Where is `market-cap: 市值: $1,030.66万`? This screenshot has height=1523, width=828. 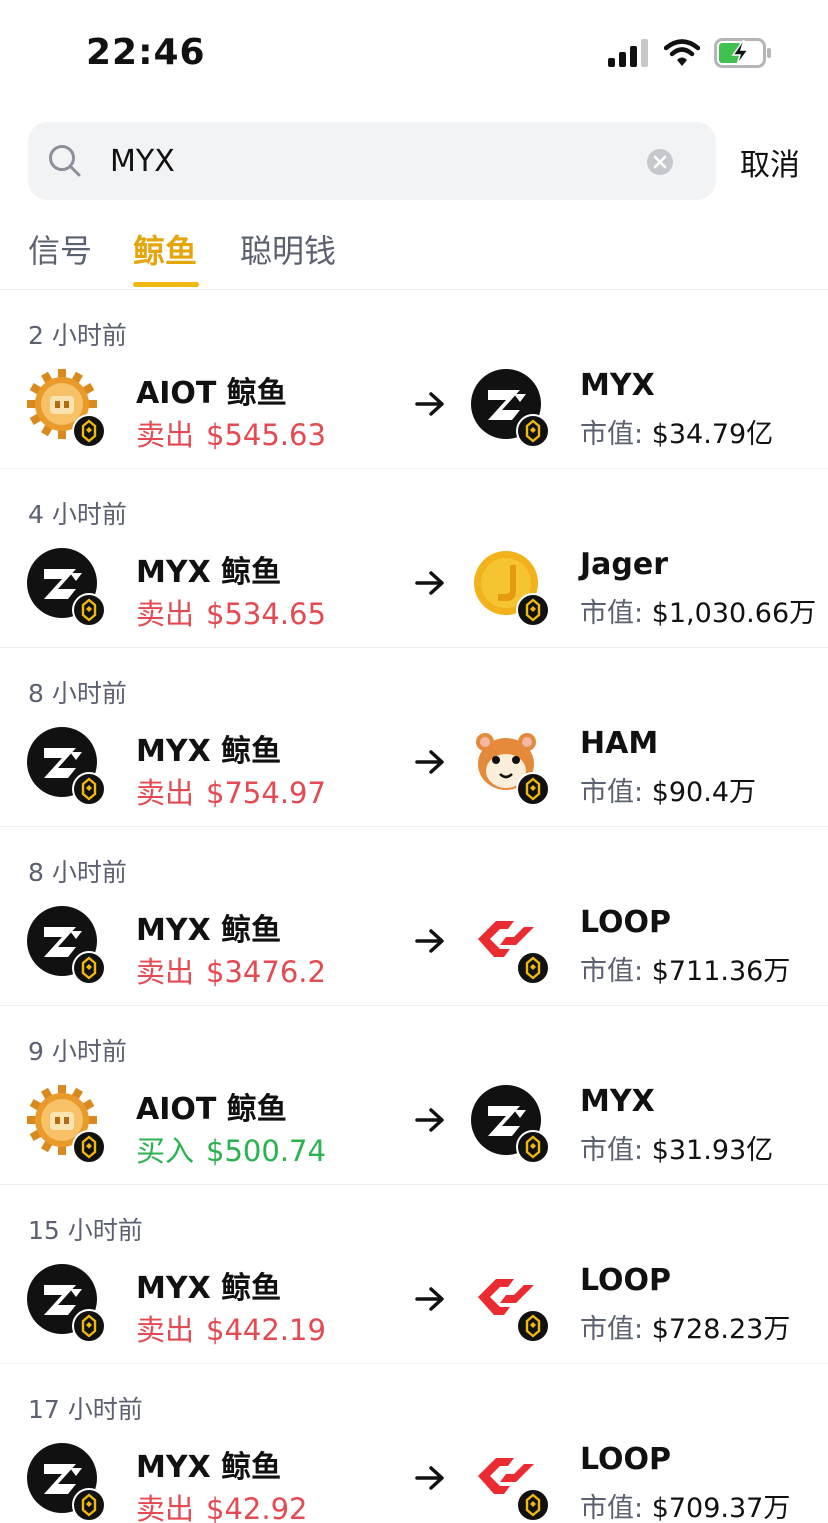
market-cap: 市值: $1,030.66万 is located at coordinates (698, 610).